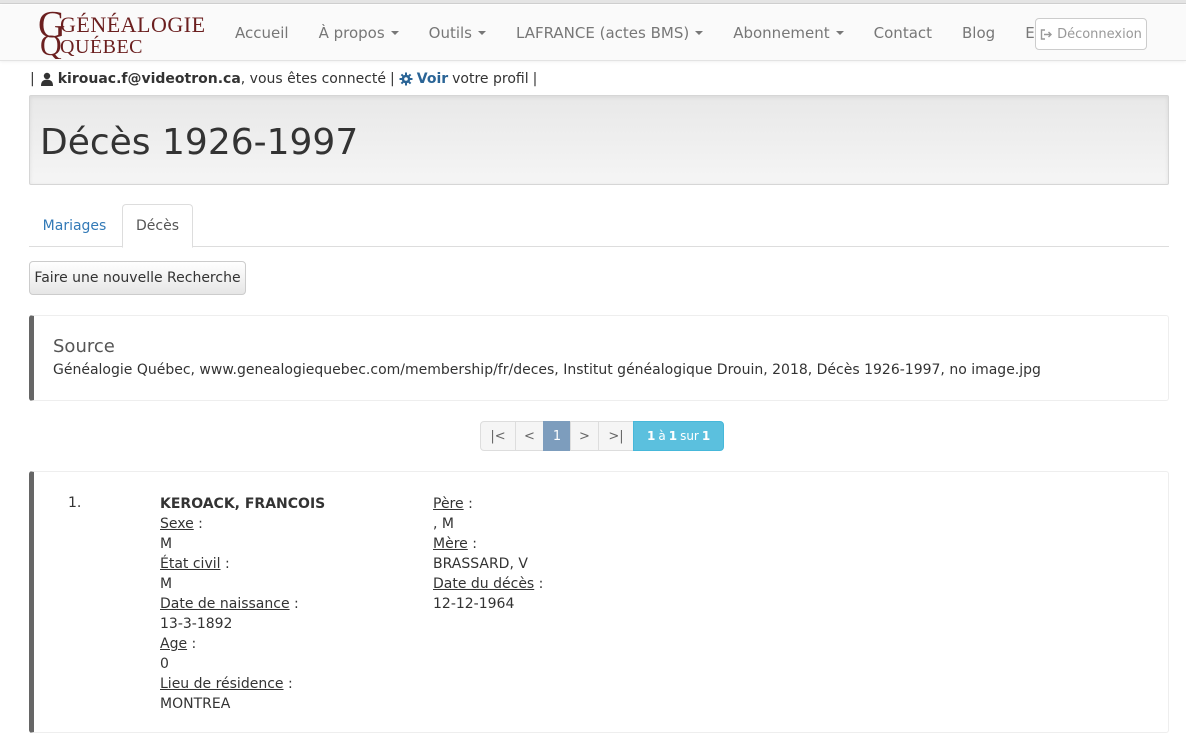 Image resolution: width=1186 pixels, height=743 pixels. I want to click on pg-label: 1, so click(557, 436).